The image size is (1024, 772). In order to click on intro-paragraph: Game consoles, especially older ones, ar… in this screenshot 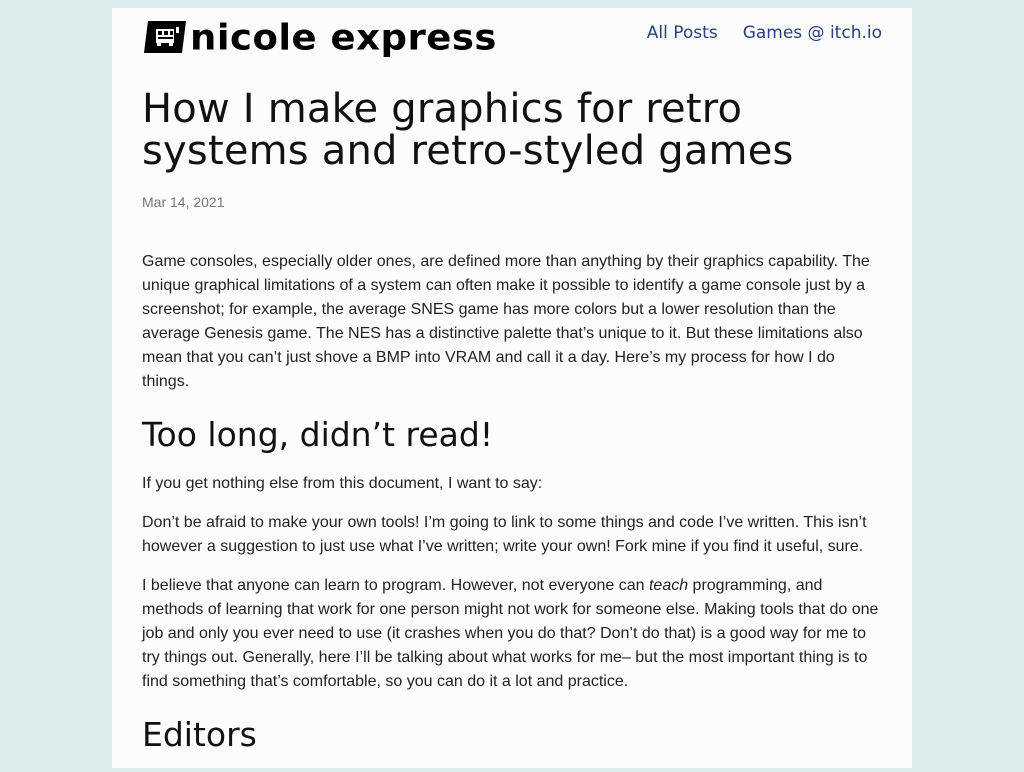, I will do `click(506, 321)`.